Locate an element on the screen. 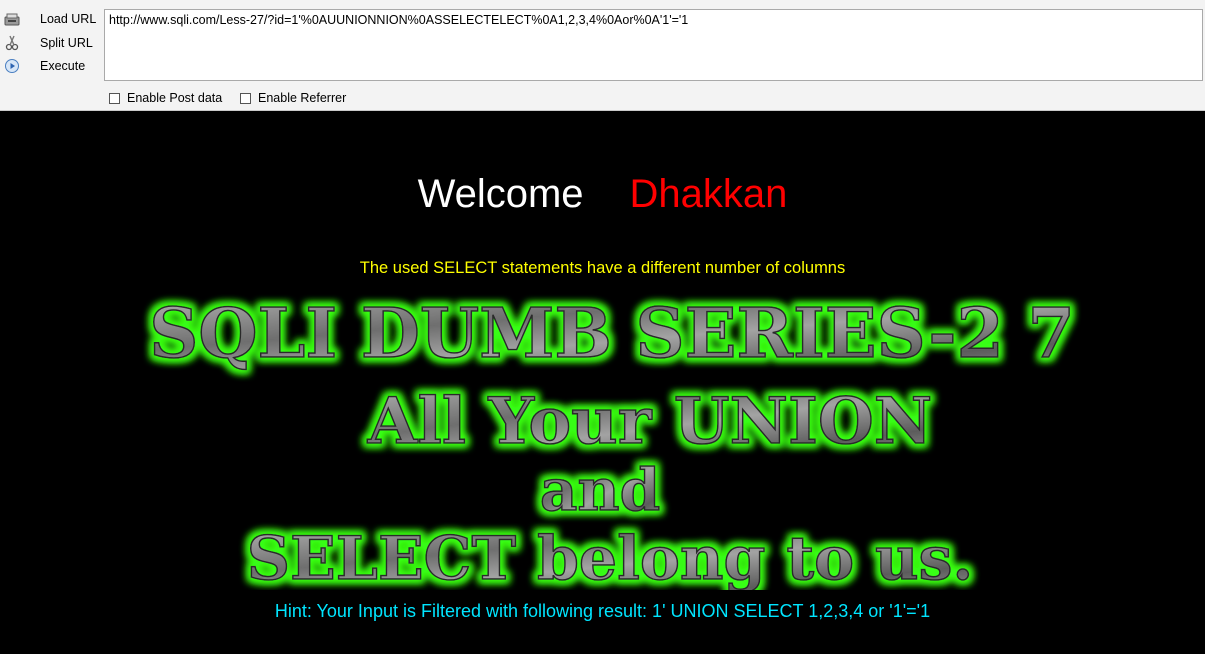 The width and height of the screenshot is (1205, 654). split-url-label: Split URL is located at coordinates (66, 43).